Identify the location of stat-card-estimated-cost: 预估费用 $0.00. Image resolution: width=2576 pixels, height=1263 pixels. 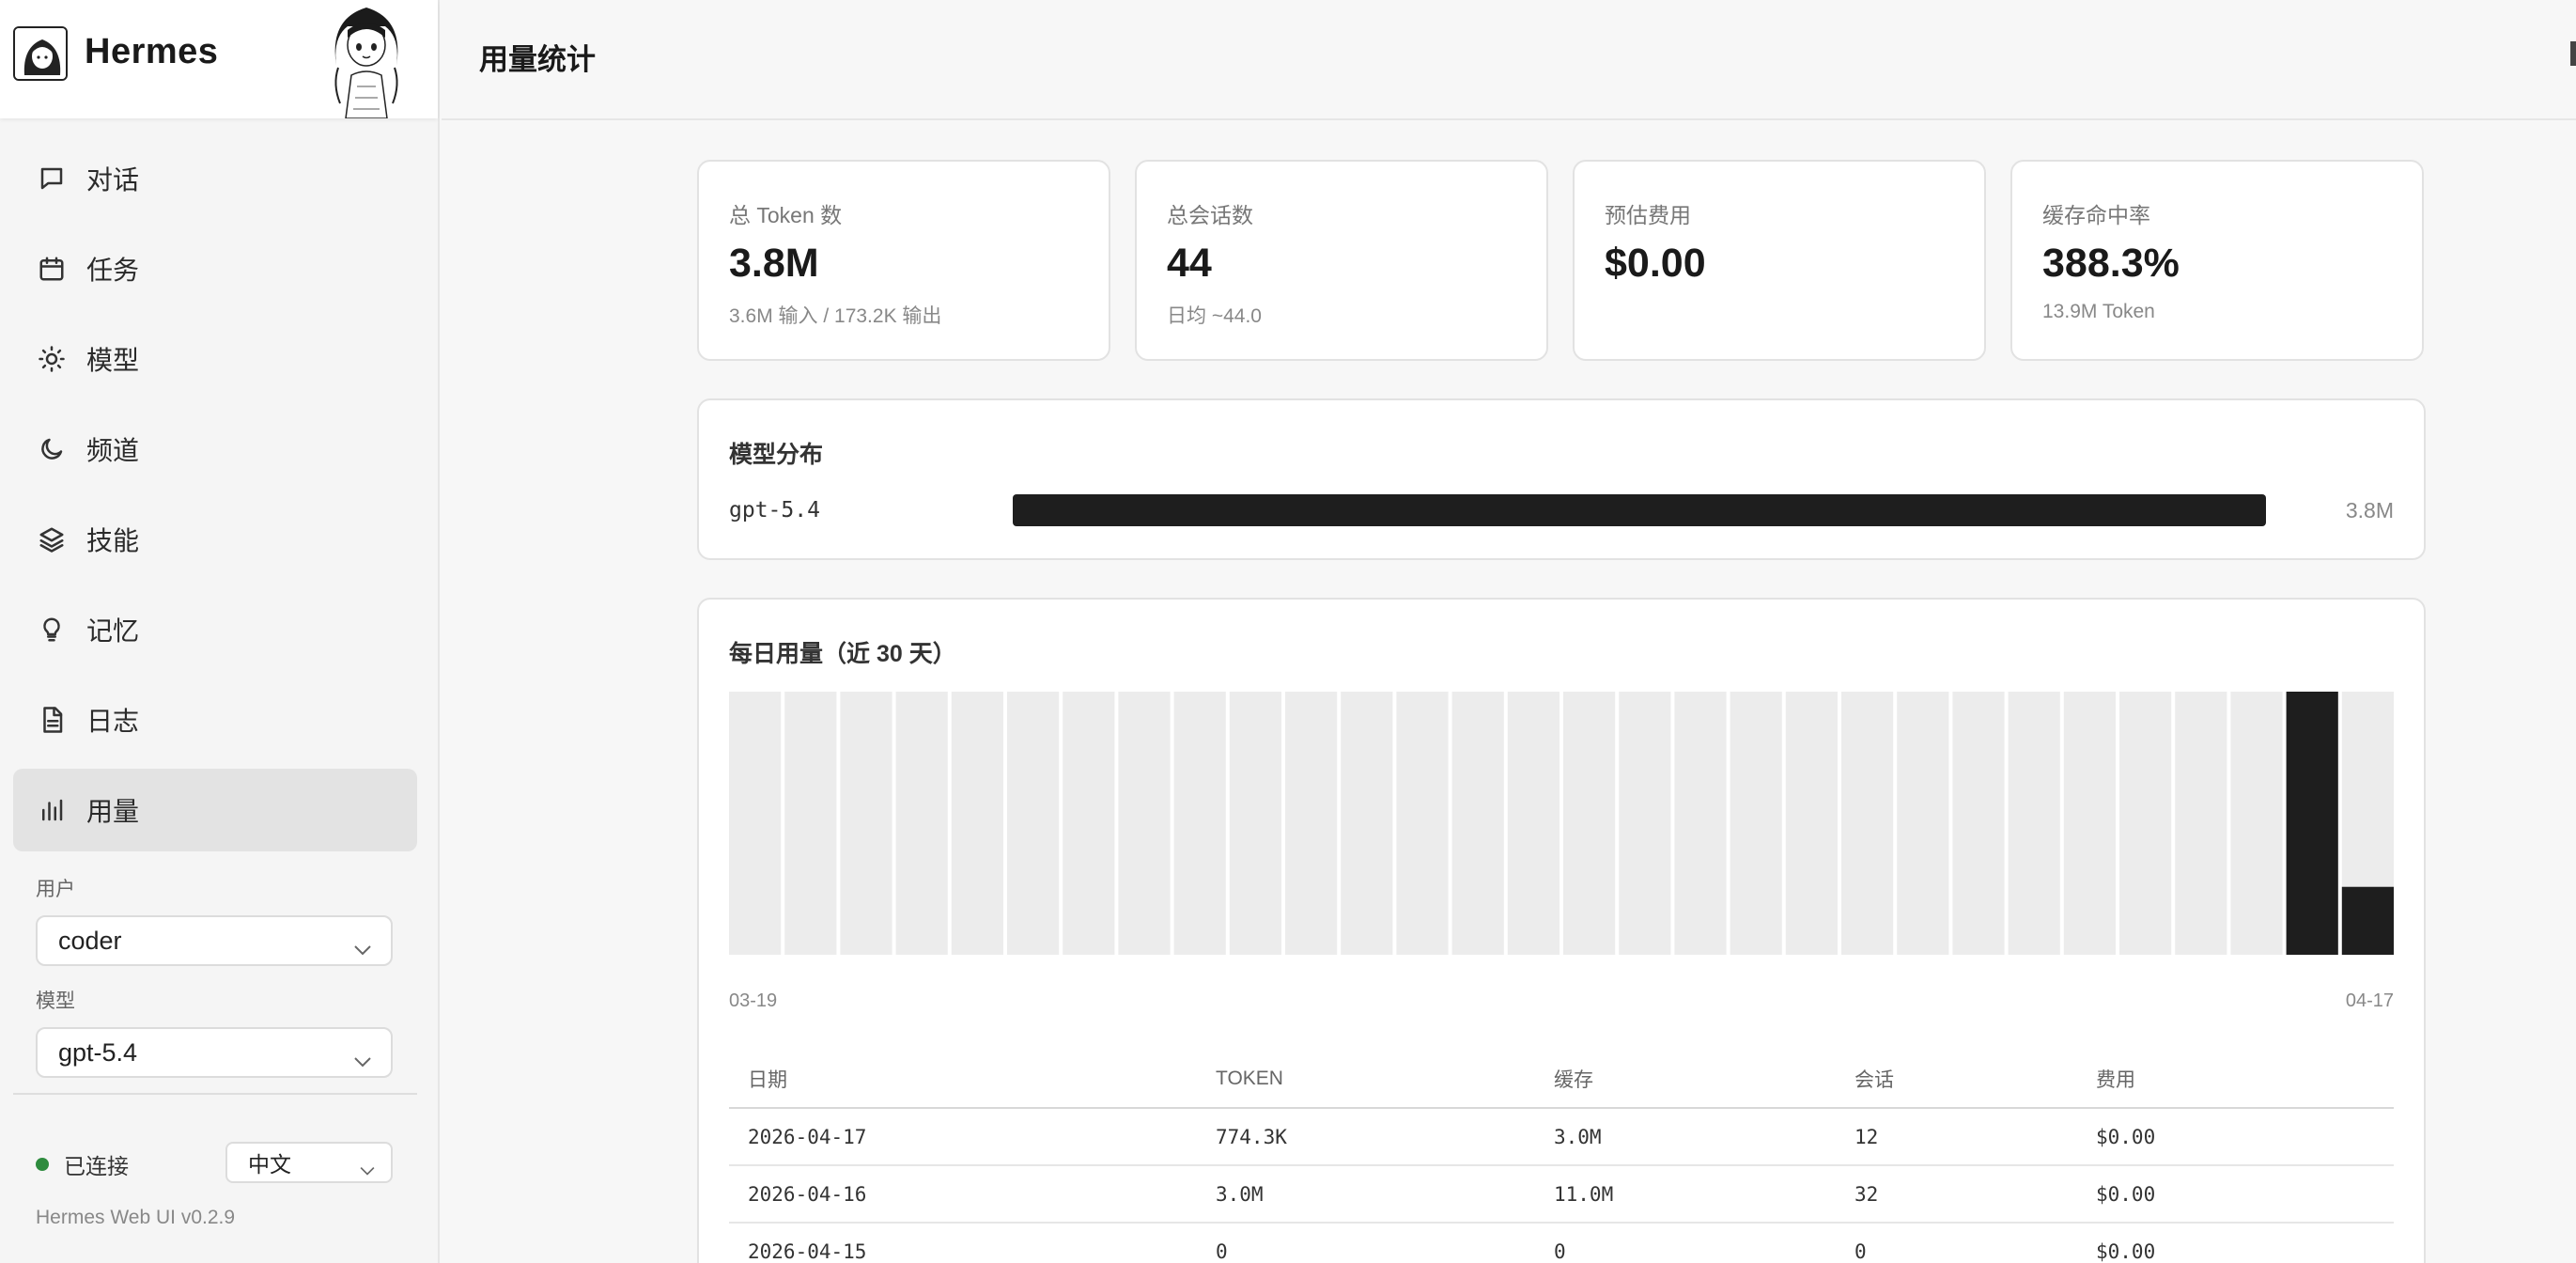
(1779, 260).